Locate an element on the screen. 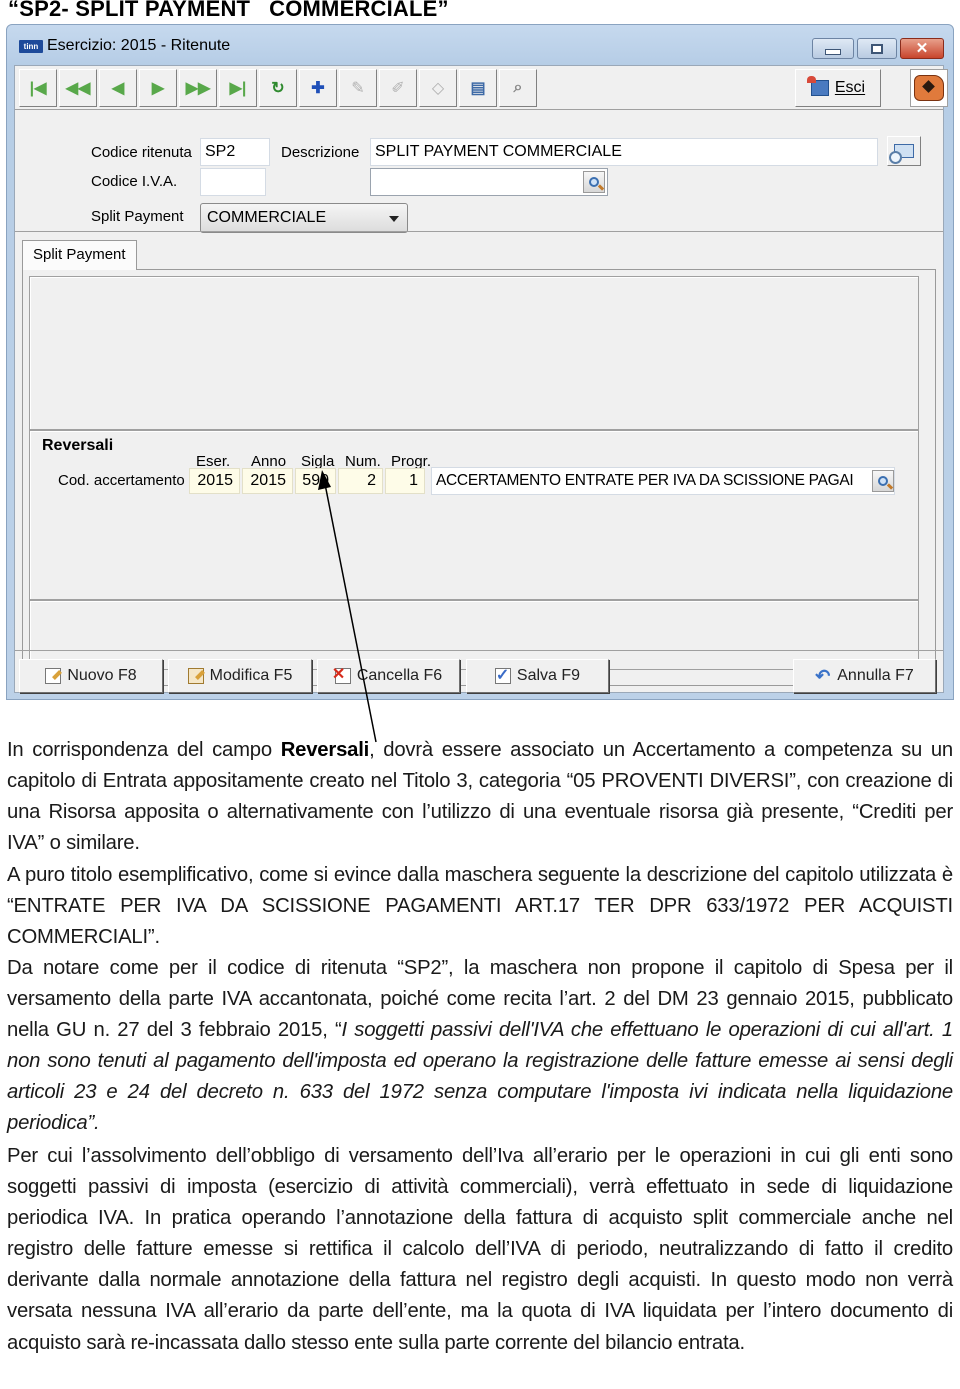 This screenshot has height=1389, width=960. reversali-emphasis: Reversali is located at coordinates (325, 750).